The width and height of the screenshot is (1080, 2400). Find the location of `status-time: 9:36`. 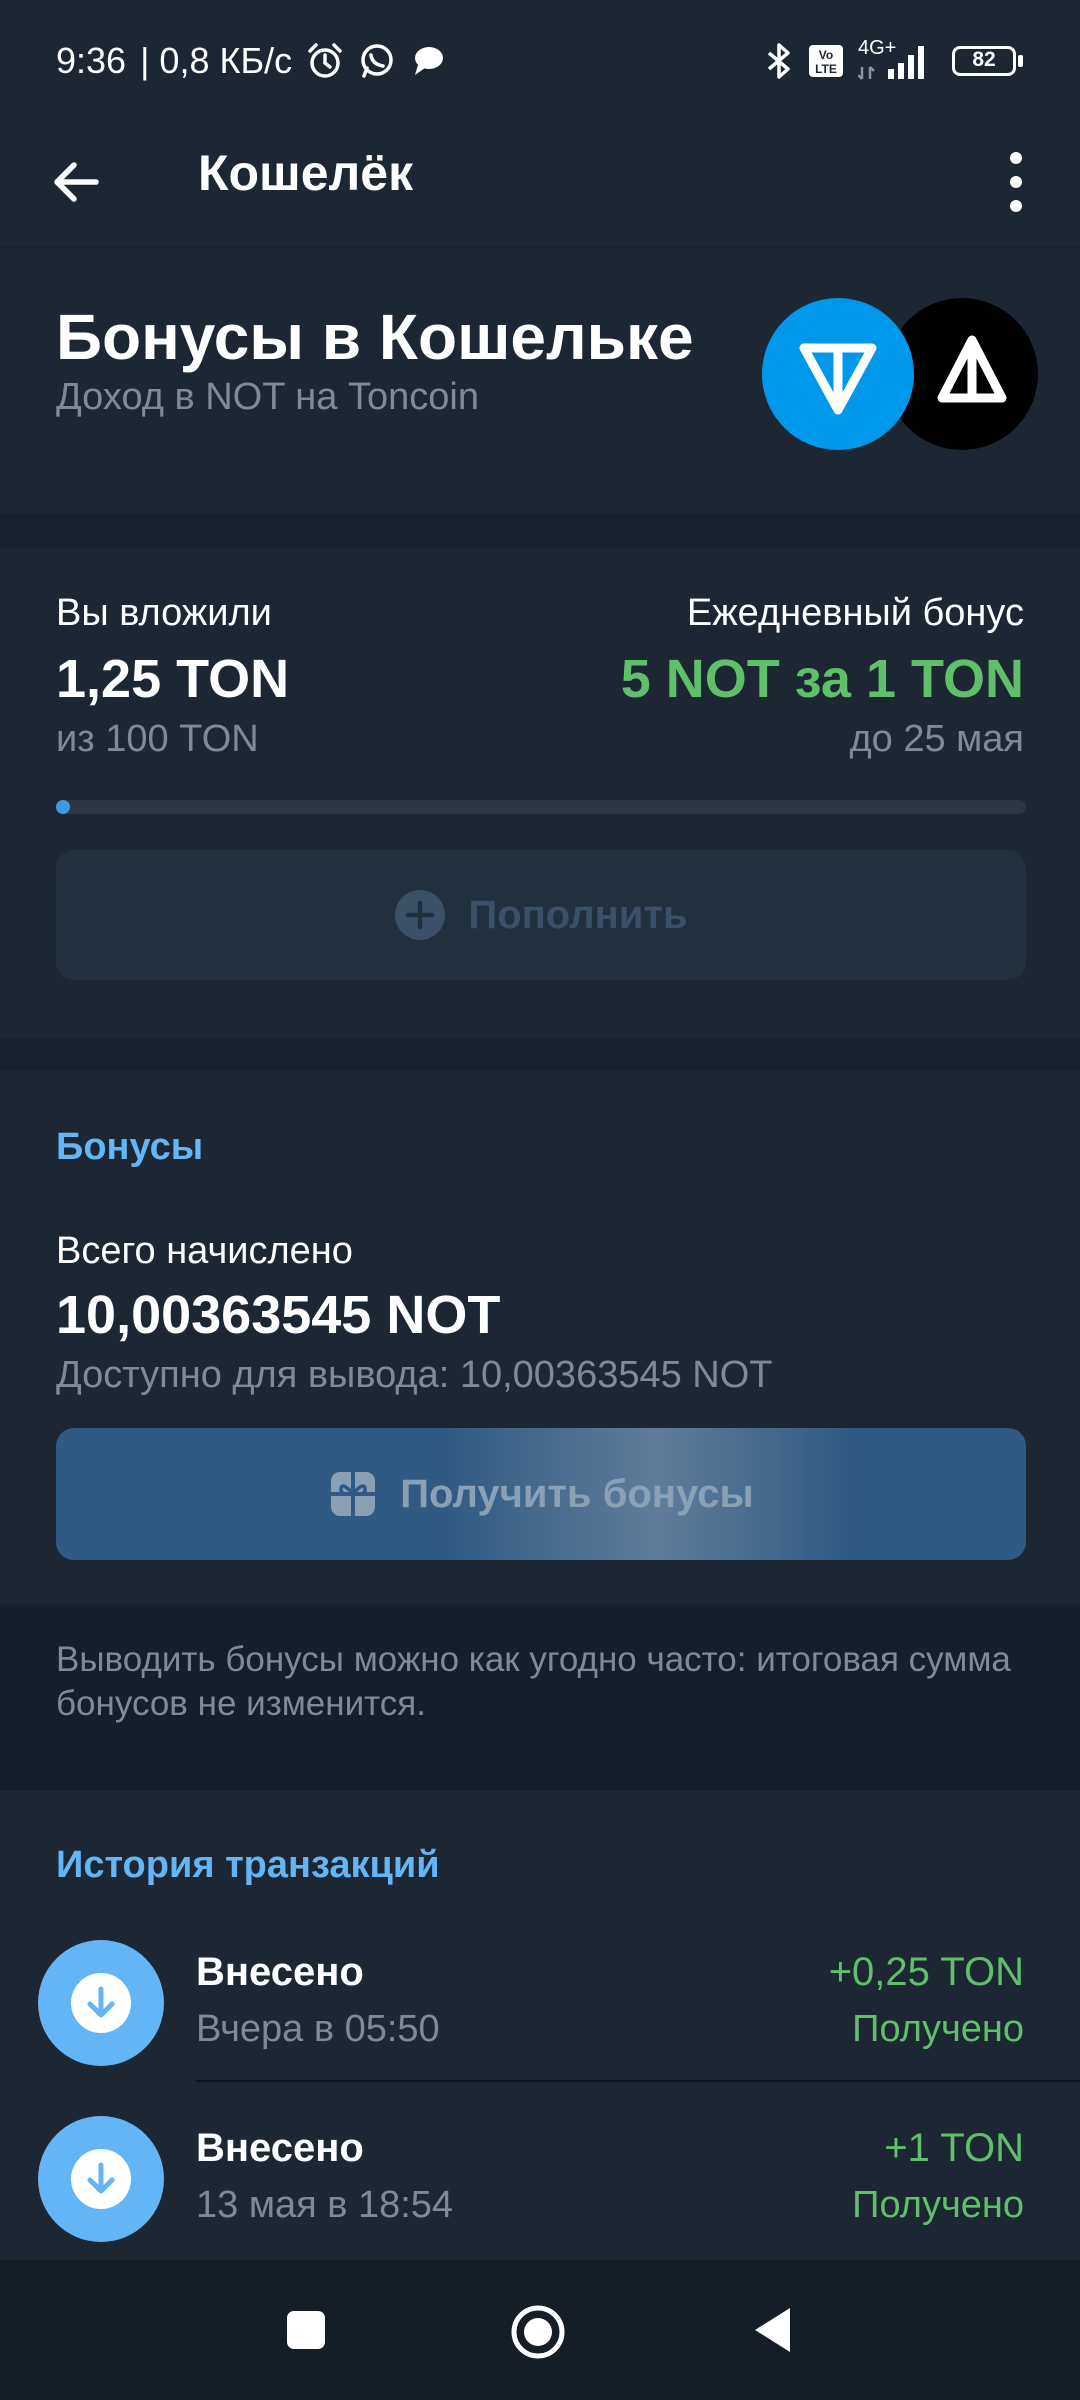

status-time: 9:36 is located at coordinates (91, 60).